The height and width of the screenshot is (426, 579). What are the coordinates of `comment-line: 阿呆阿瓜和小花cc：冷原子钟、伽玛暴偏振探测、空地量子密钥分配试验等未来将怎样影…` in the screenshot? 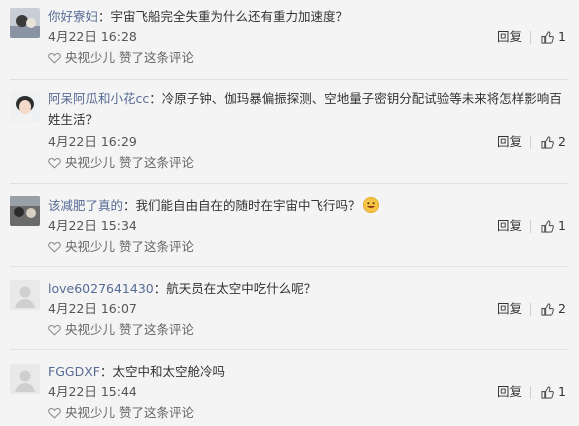 It's located at (305, 109).